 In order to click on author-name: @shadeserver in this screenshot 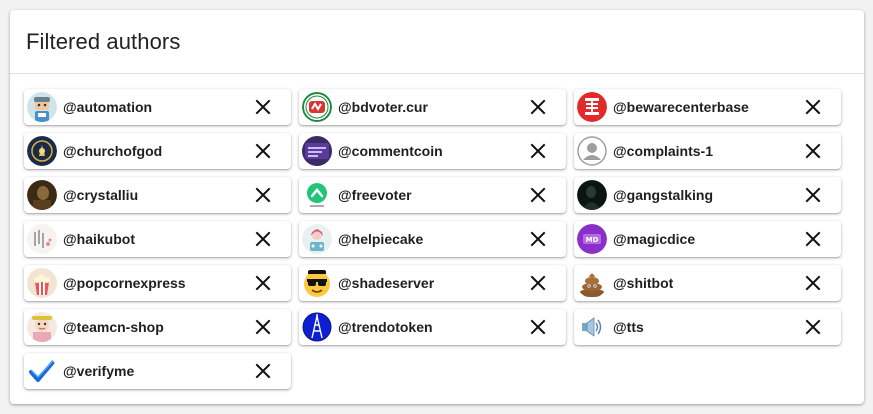, I will do `click(386, 283)`.